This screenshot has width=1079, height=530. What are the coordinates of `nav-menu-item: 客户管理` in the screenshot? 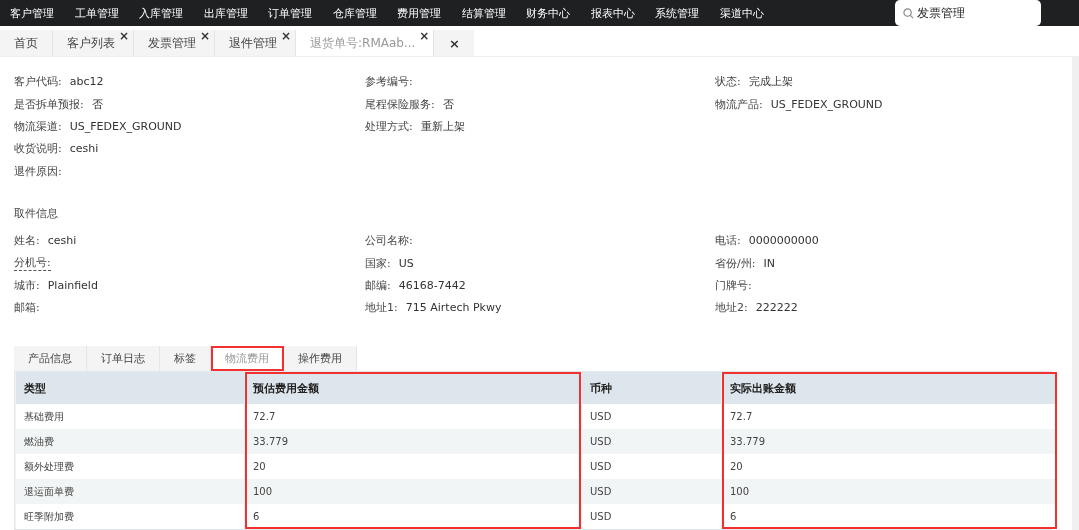 It's located at (32, 13).